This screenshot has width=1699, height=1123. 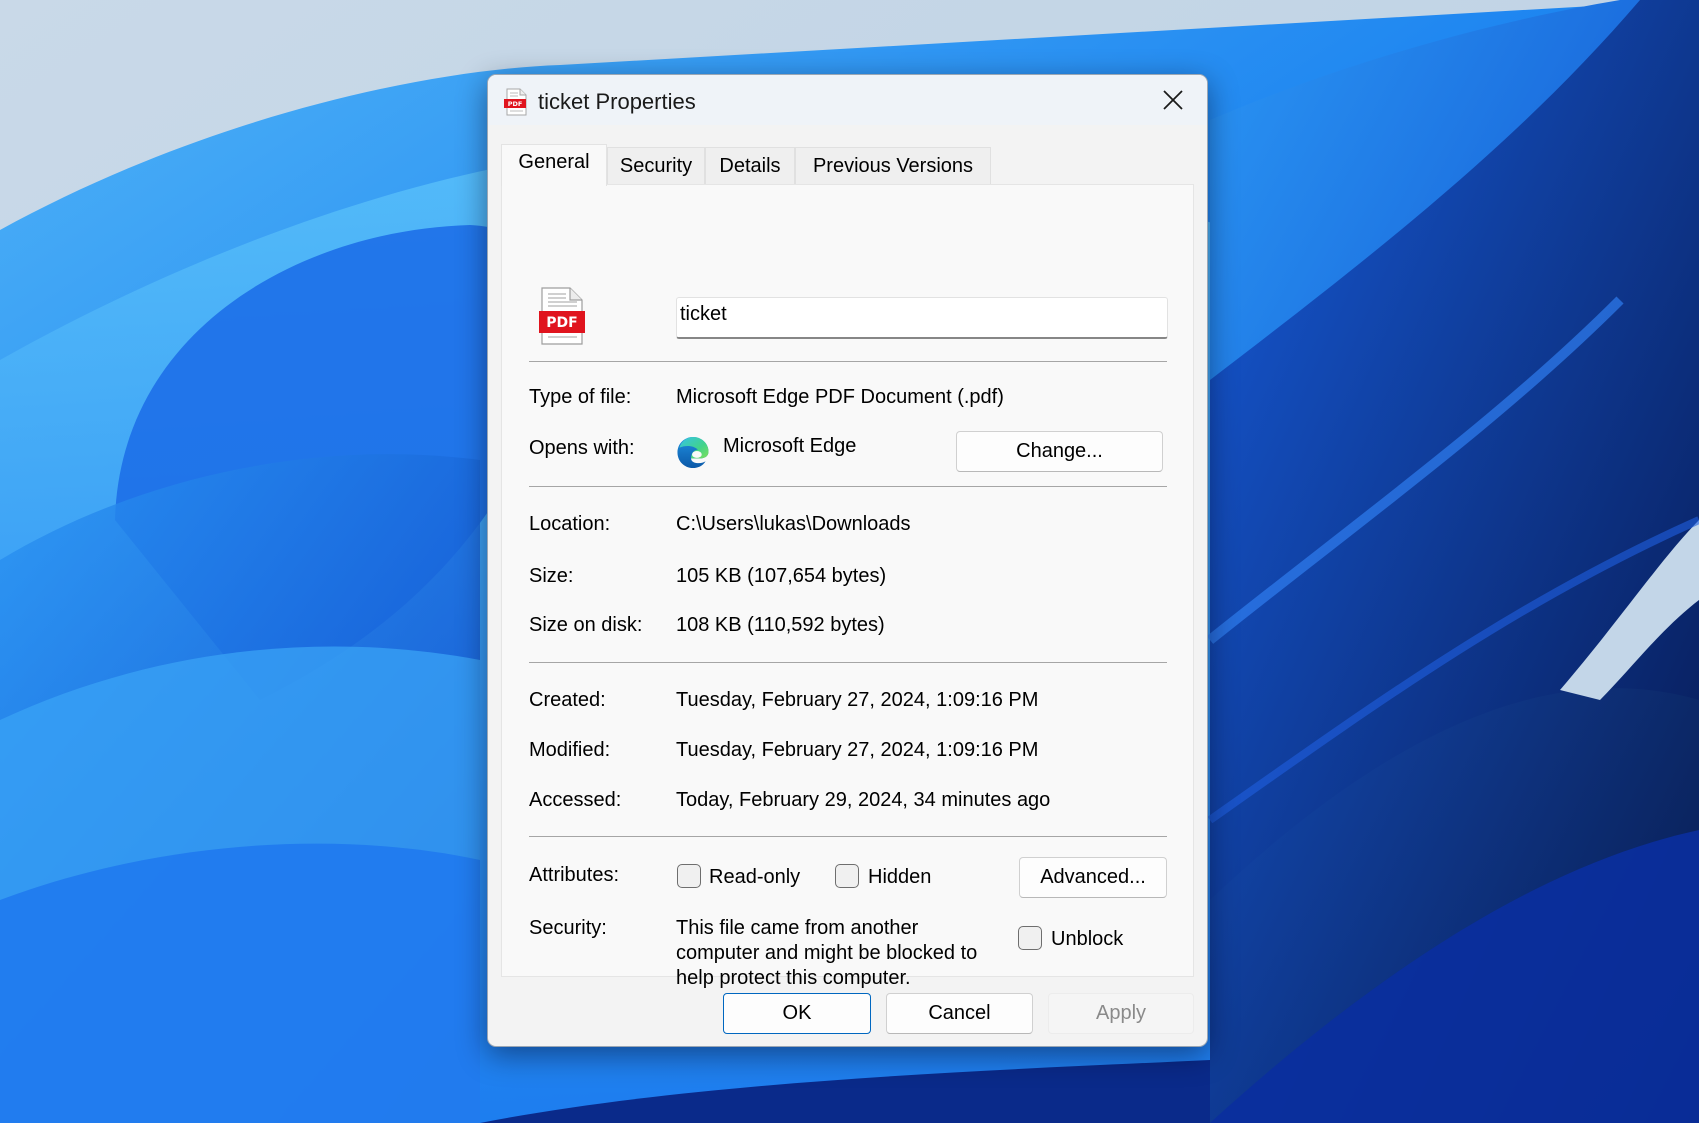 What do you see at coordinates (793, 978) in the screenshot?
I see `security-message-line-3: help protect this computer.` at bounding box center [793, 978].